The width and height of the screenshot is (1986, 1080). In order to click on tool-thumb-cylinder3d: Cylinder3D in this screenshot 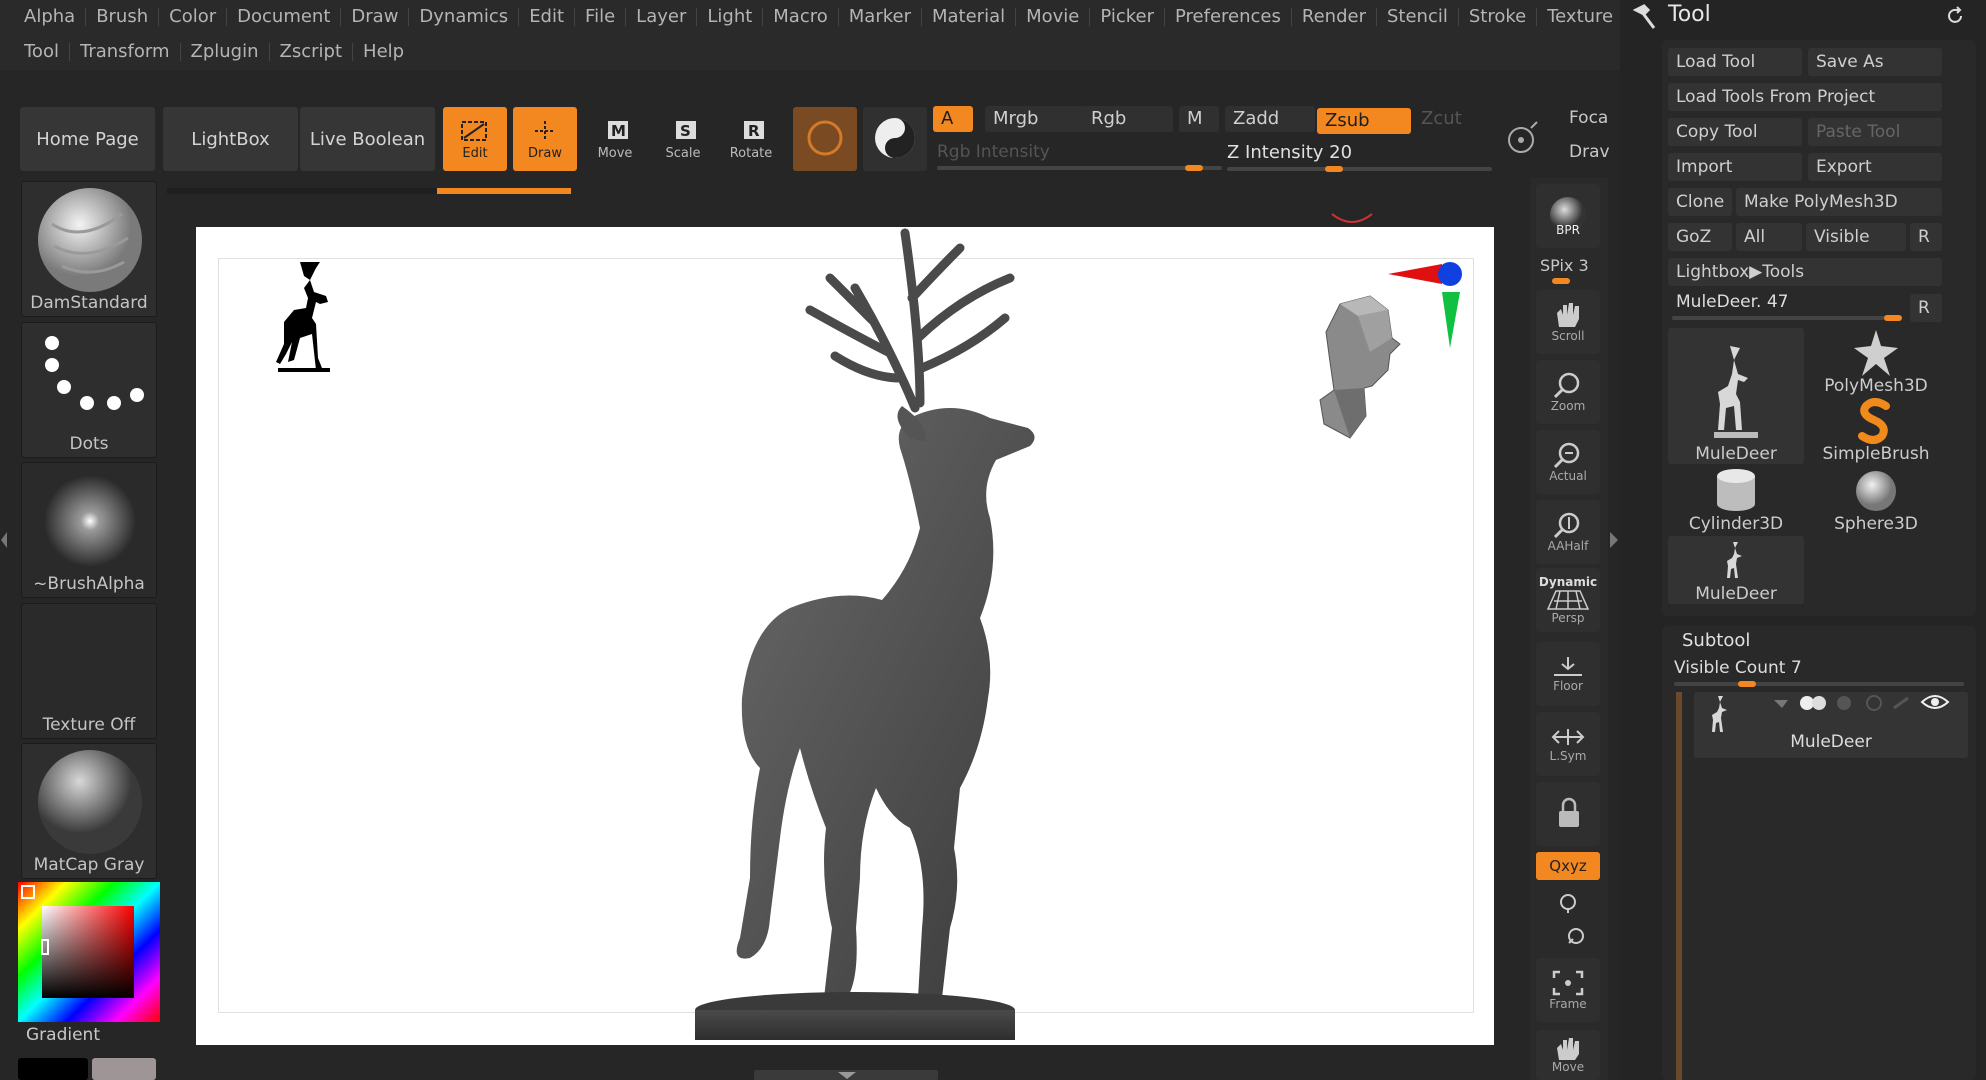, I will do `click(1736, 500)`.